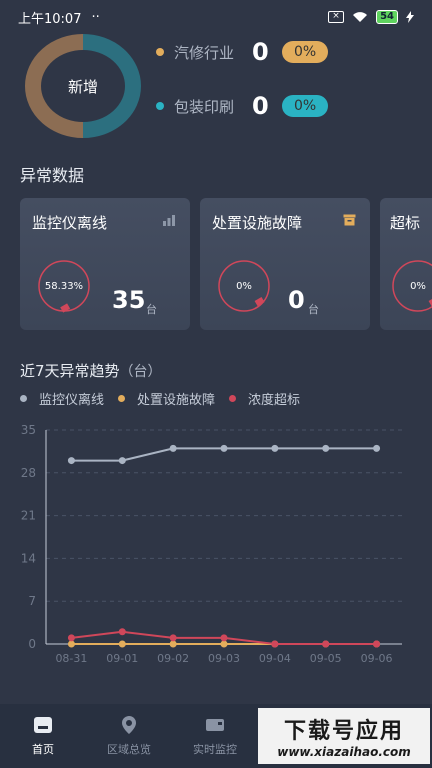  Describe the element at coordinates (32, 601) in the screenshot. I see `y-tick-label: 7` at that location.